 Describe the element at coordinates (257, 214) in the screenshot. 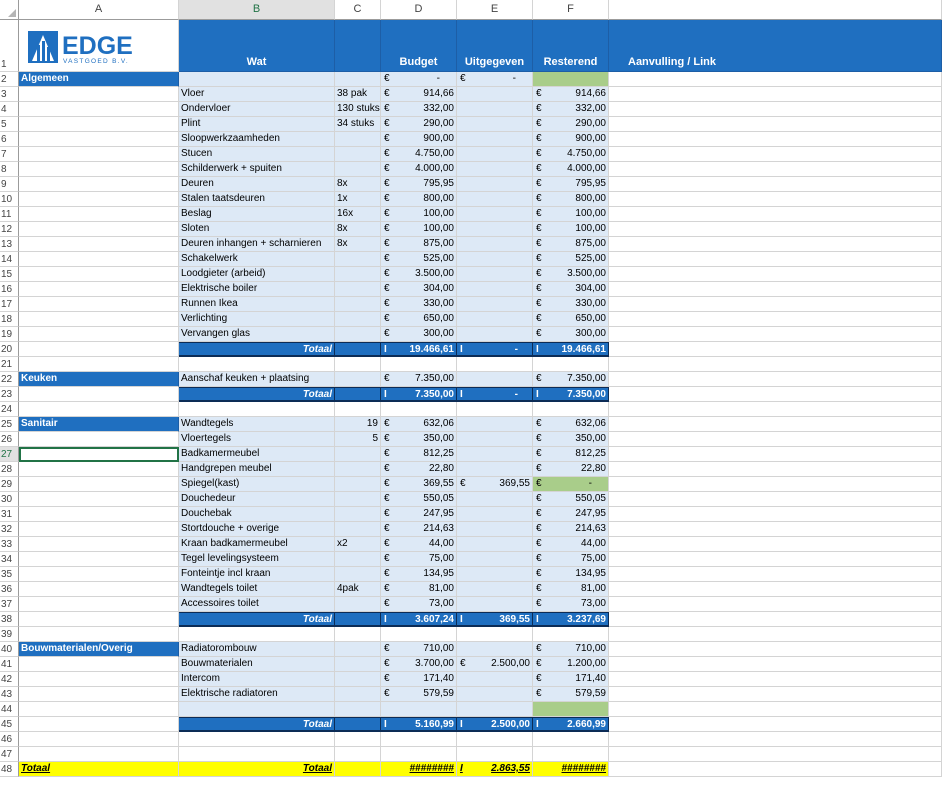

I see `cell-b: Beslag` at that location.